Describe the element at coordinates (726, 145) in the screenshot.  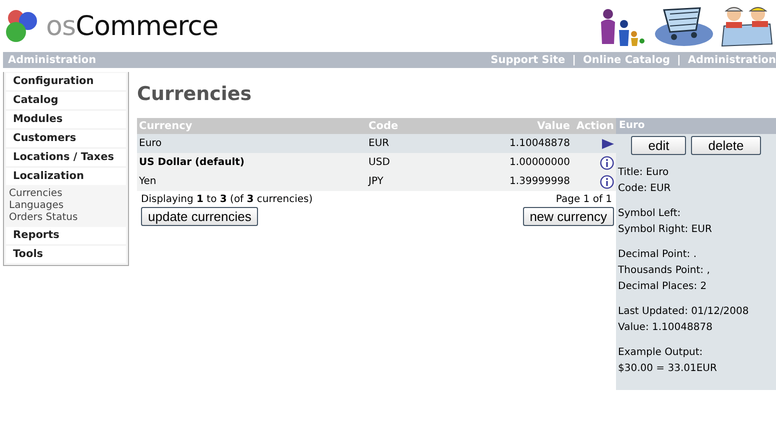
I see `action-button: delete` at that location.